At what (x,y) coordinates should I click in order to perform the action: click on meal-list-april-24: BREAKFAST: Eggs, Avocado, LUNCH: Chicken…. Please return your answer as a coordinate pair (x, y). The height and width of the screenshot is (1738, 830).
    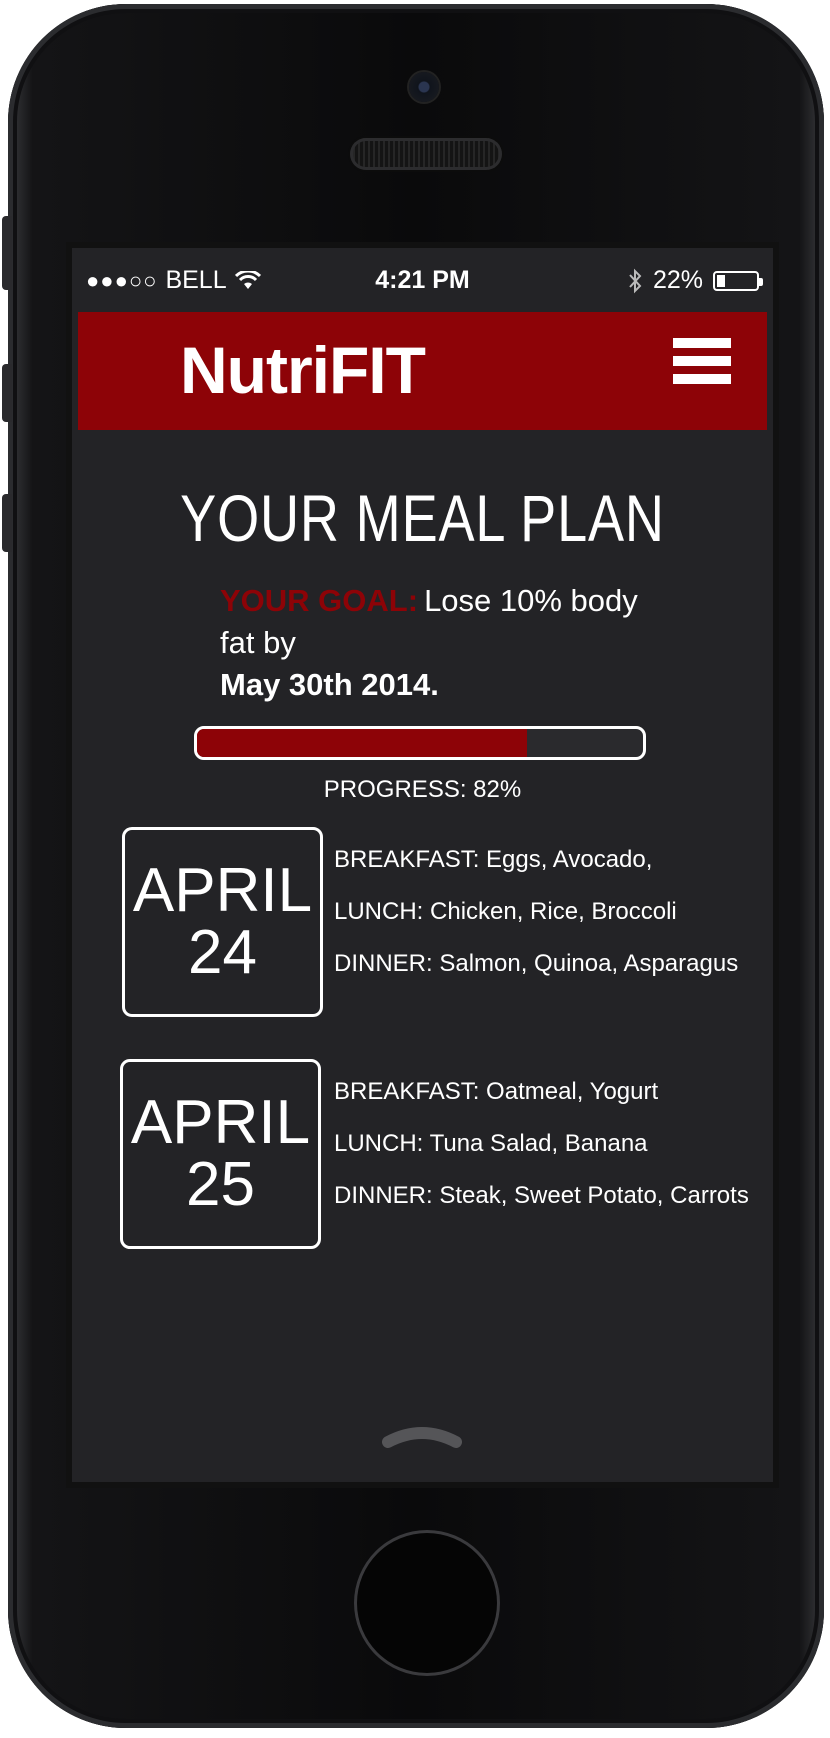
    Looking at the image, I should click on (536, 912).